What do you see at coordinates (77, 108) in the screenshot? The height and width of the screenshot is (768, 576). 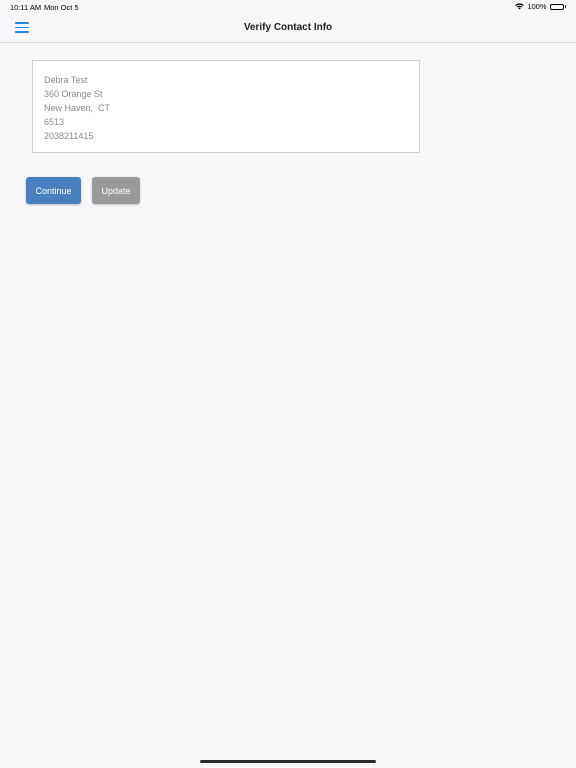 I see `contact-city-state: New Haven, CT` at bounding box center [77, 108].